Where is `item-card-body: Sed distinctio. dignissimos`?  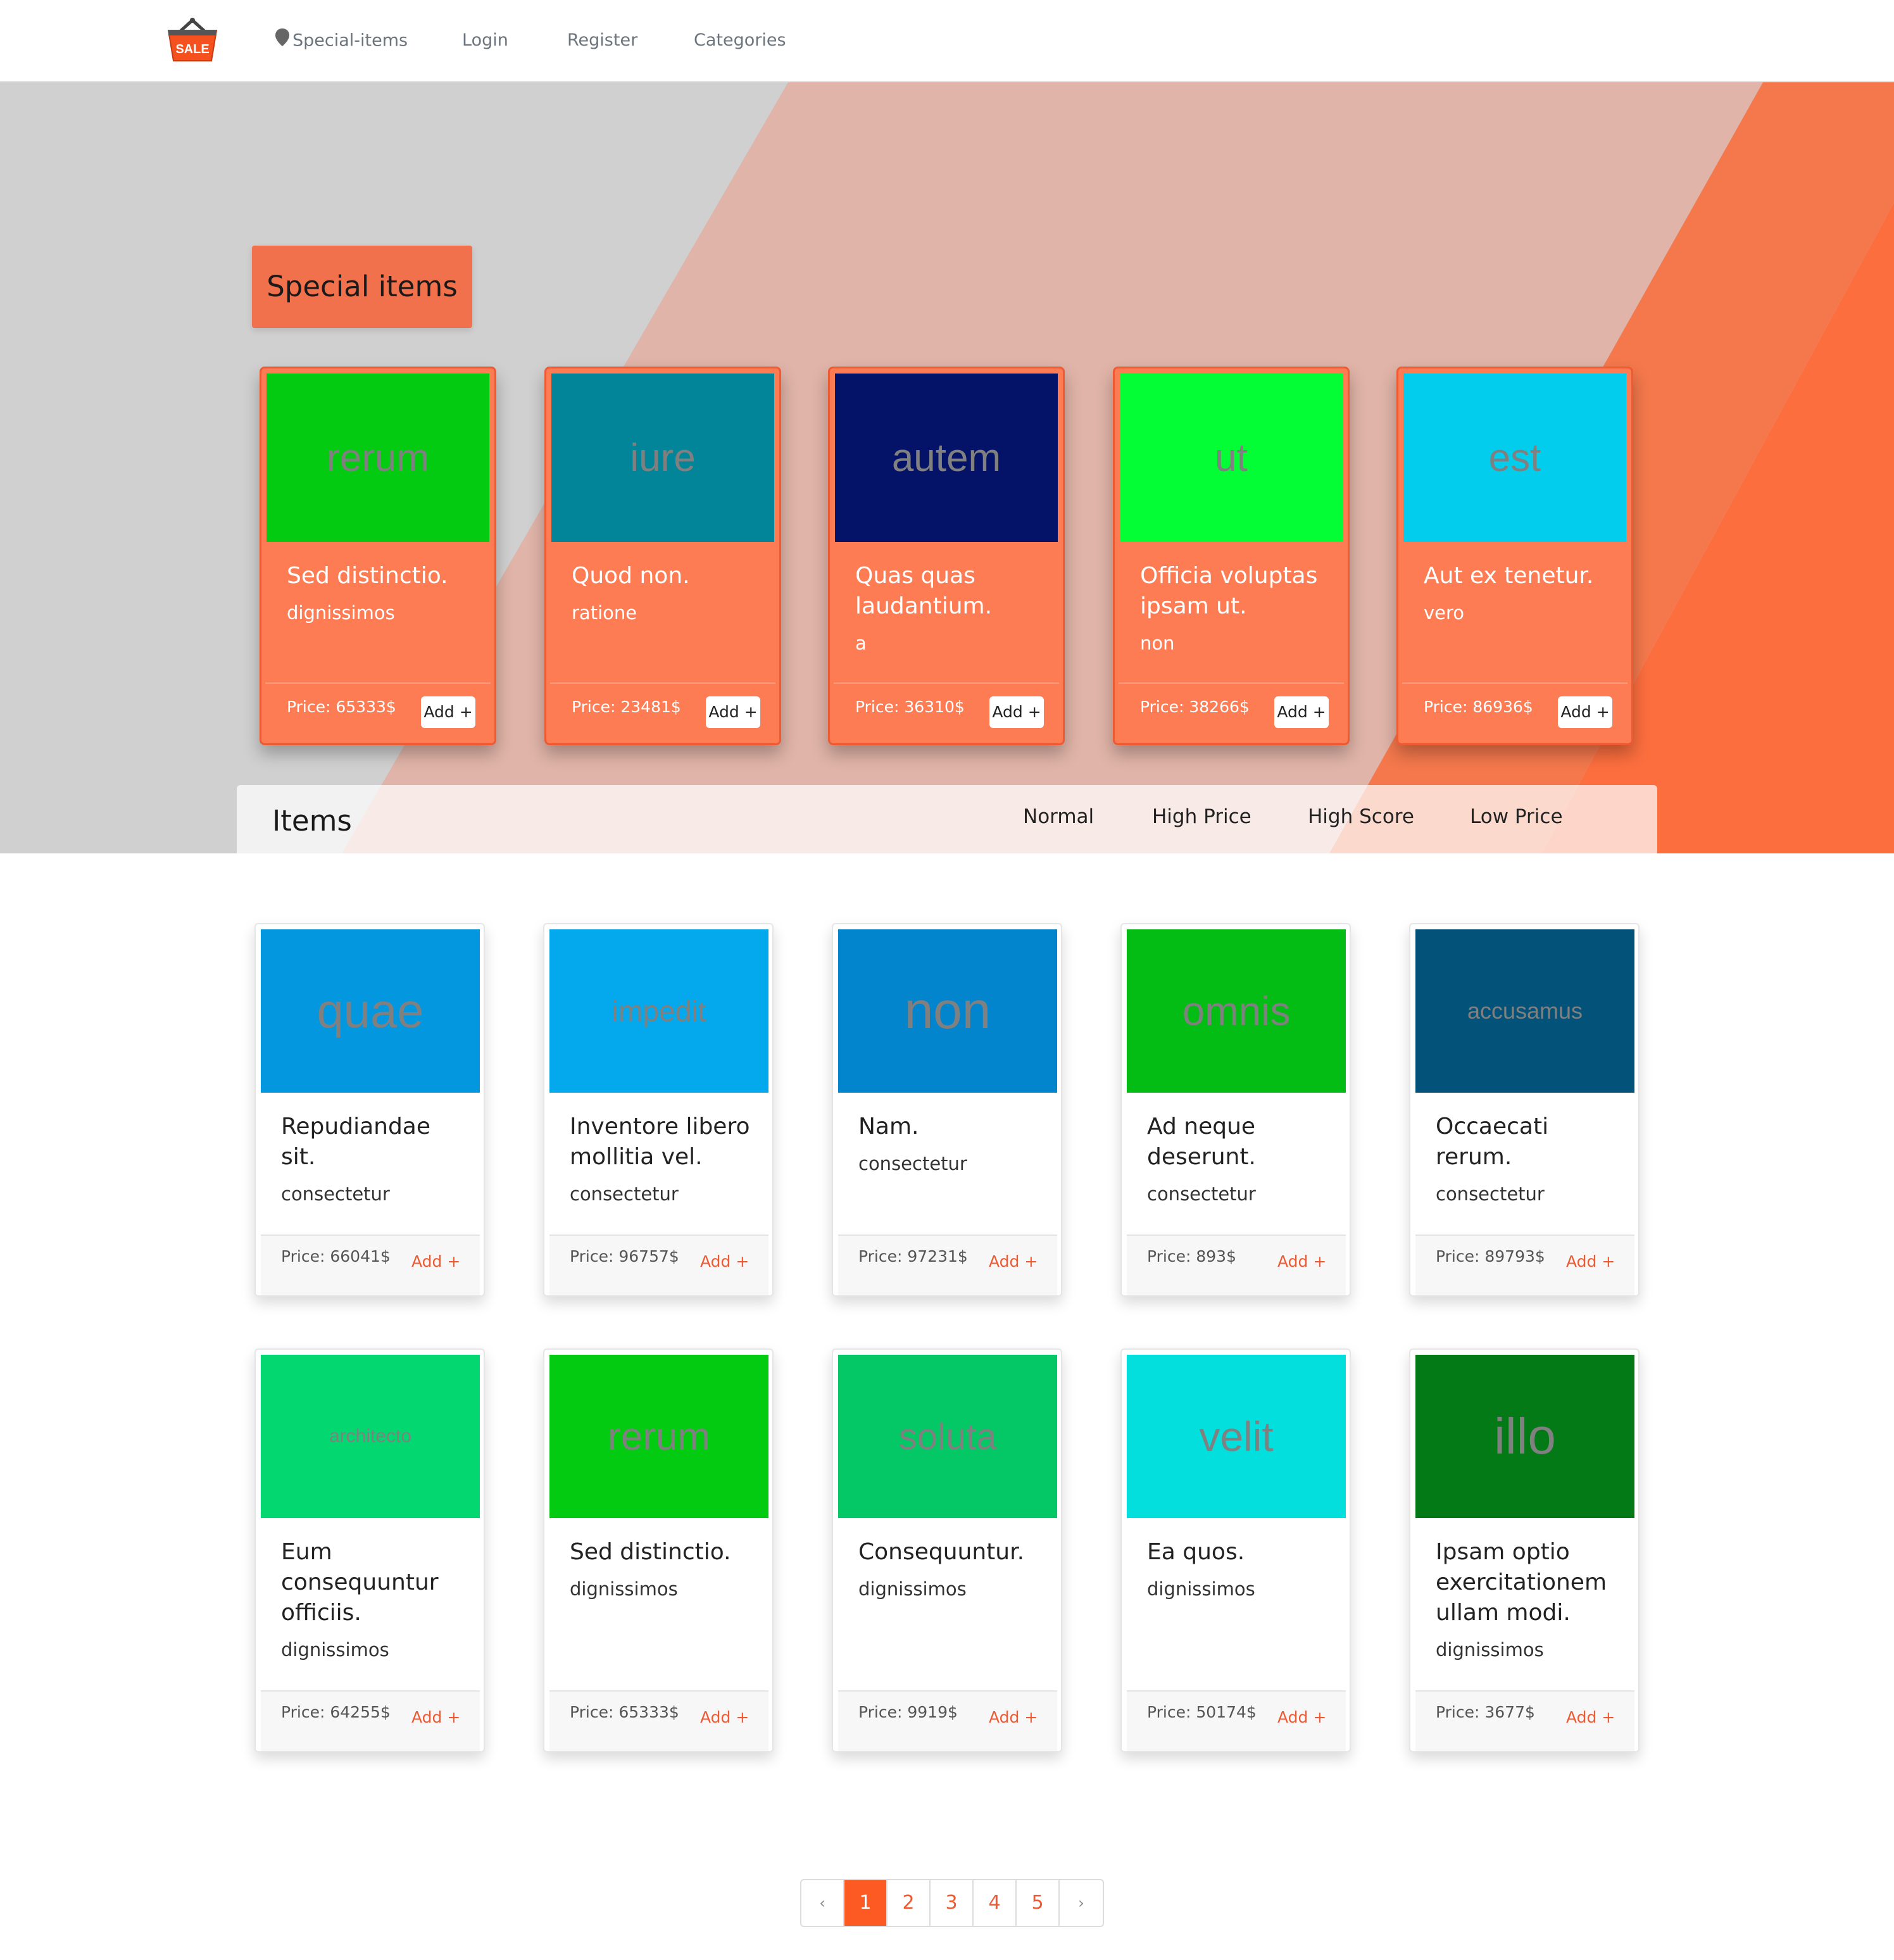
item-card-body: Sed distinctio. dignissimos is located at coordinates (665, 1569).